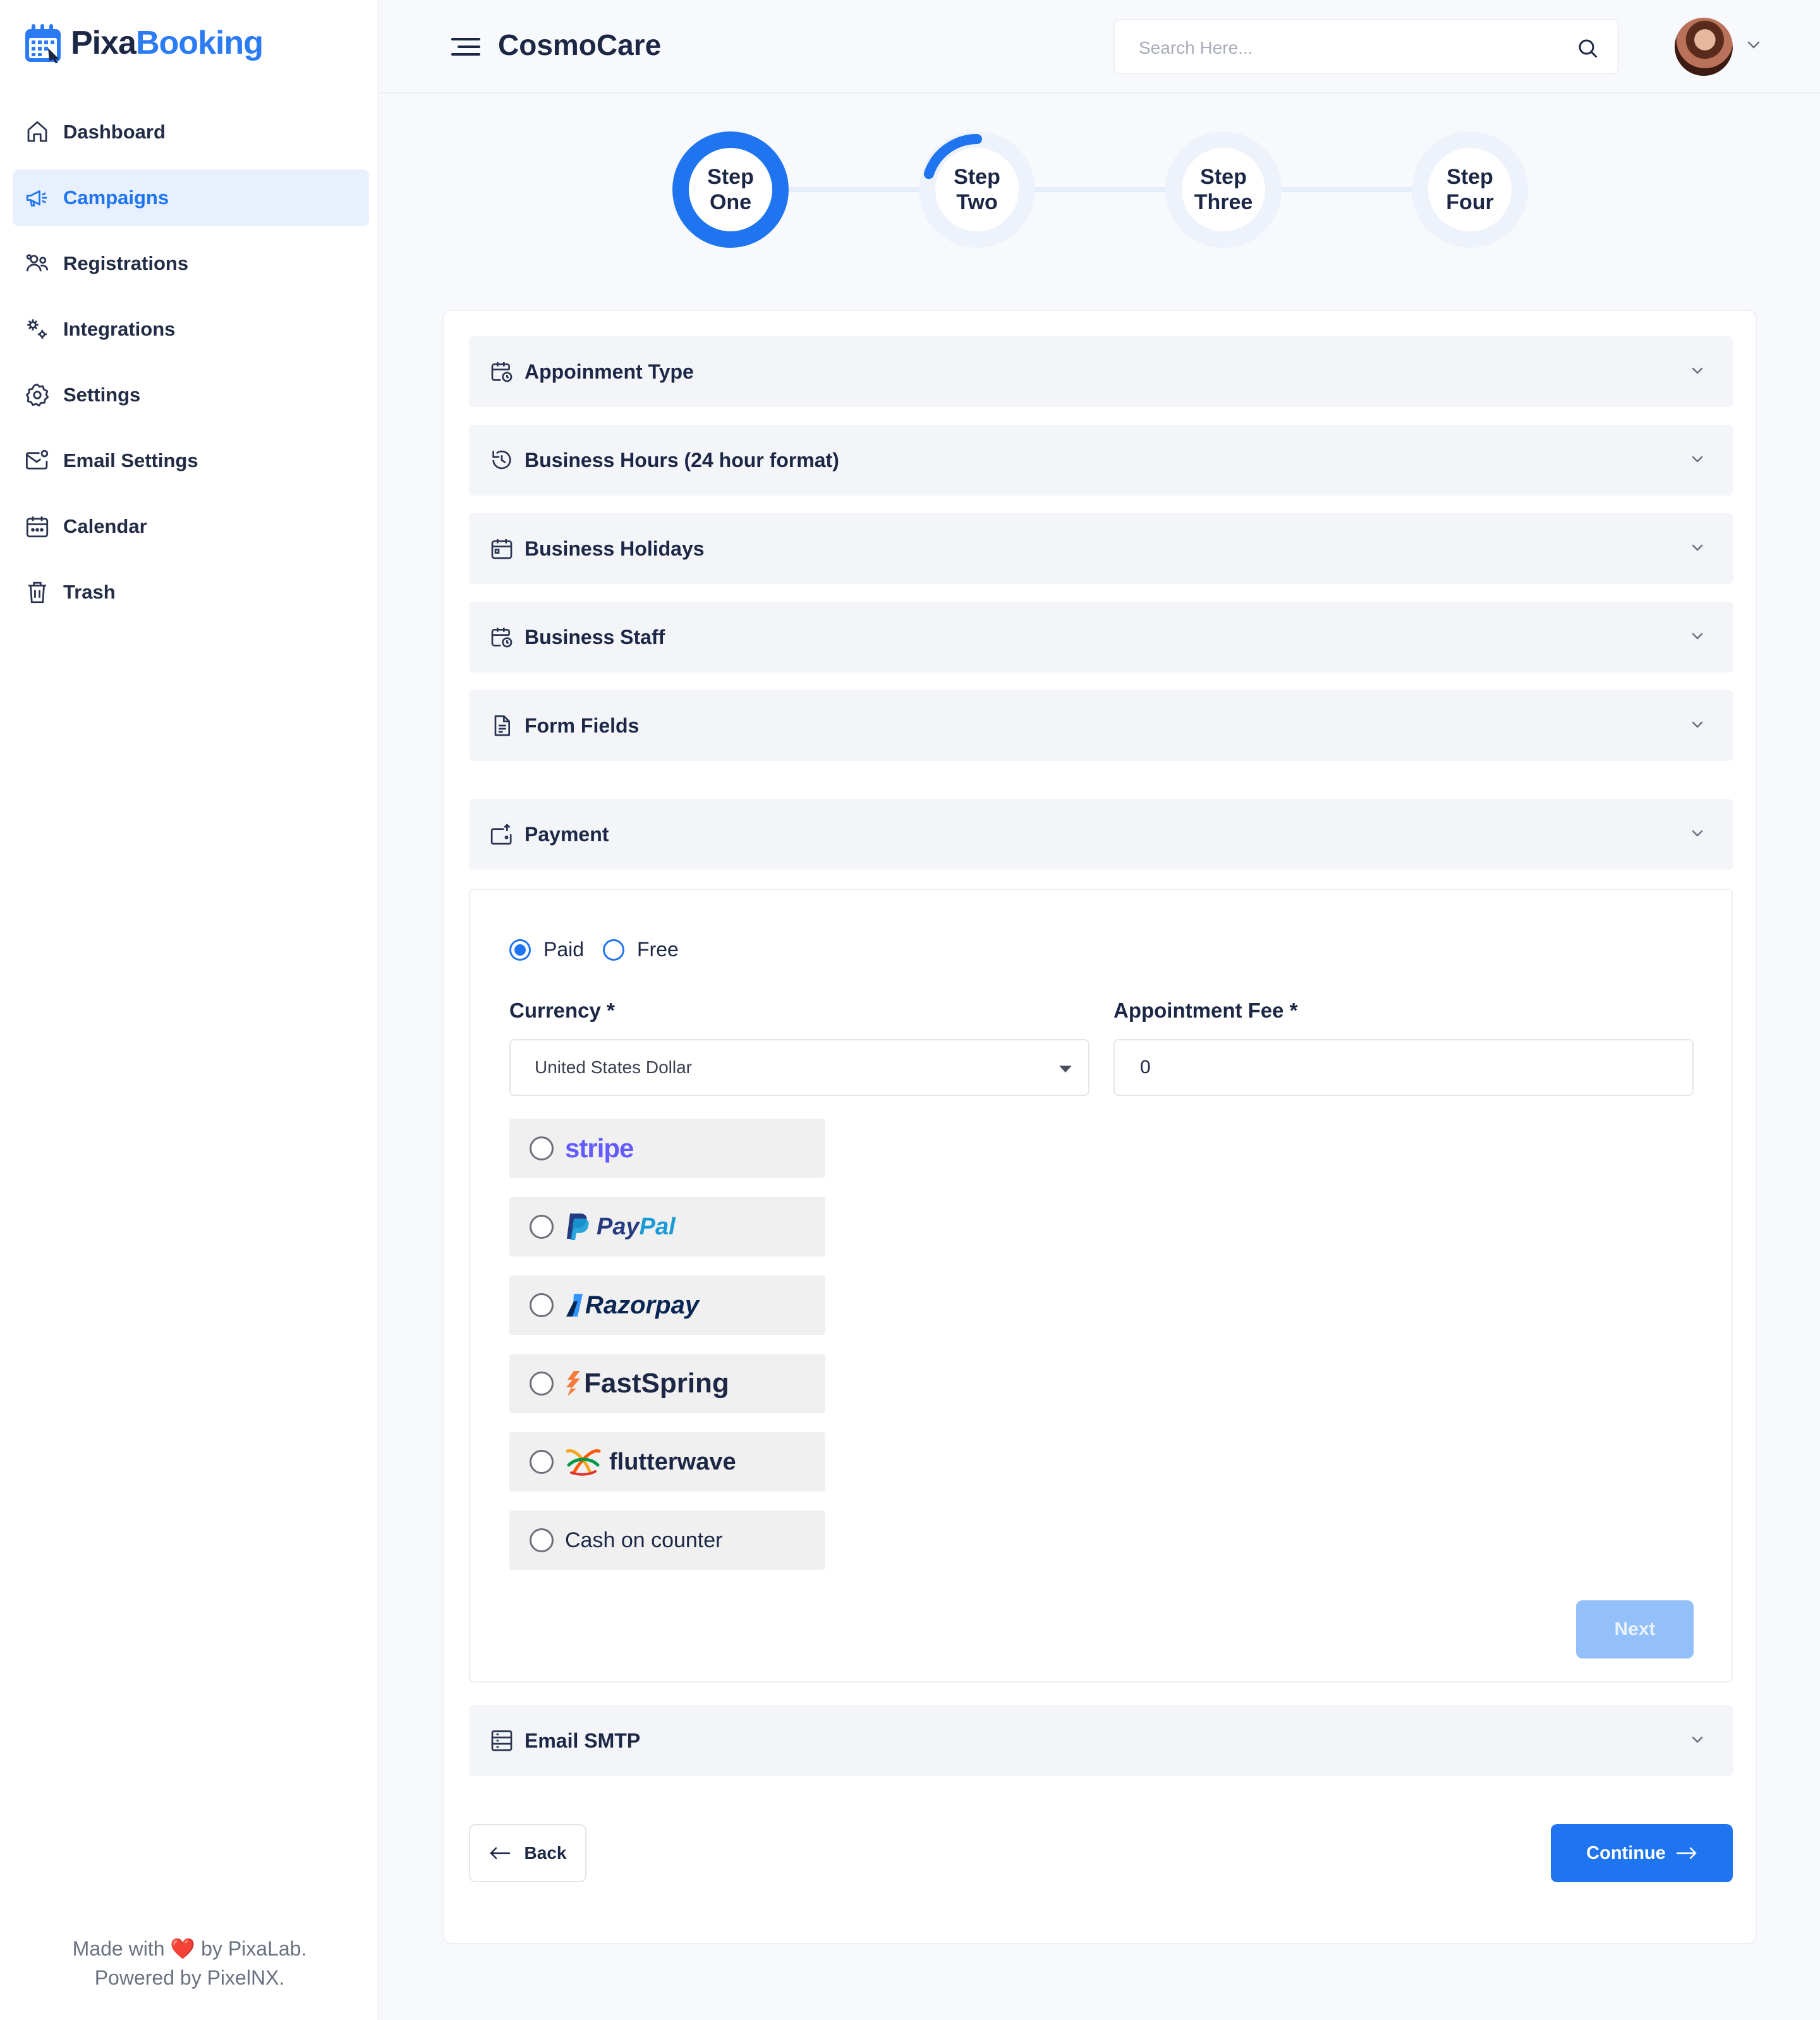 The image size is (1820, 2020). What do you see at coordinates (799, 1067) in the screenshot?
I see `currency-select: United States Dollar` at bounding box center [799, 1067].